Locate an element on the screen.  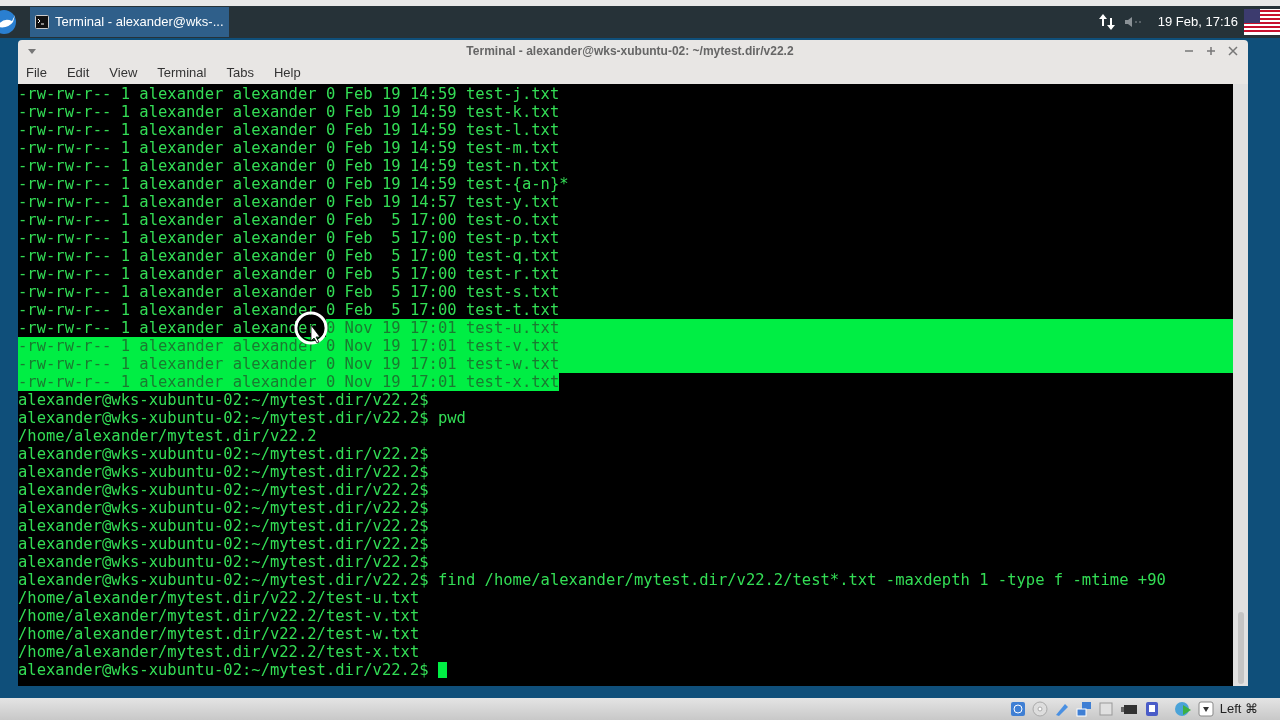
terminal-line: -rw-rw-r-- 1 alexander alexander 0 Feb 19 14:59 test-j.txt is located at coordinates (289, 94).